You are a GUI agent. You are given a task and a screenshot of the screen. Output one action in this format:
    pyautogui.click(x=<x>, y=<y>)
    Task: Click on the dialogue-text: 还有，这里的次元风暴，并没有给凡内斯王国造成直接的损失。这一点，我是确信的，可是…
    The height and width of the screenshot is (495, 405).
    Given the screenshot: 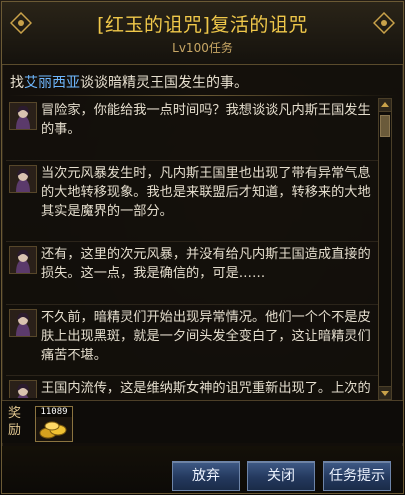 What is the action you would take?
    pyautogui.click(x=206, y=264)
    